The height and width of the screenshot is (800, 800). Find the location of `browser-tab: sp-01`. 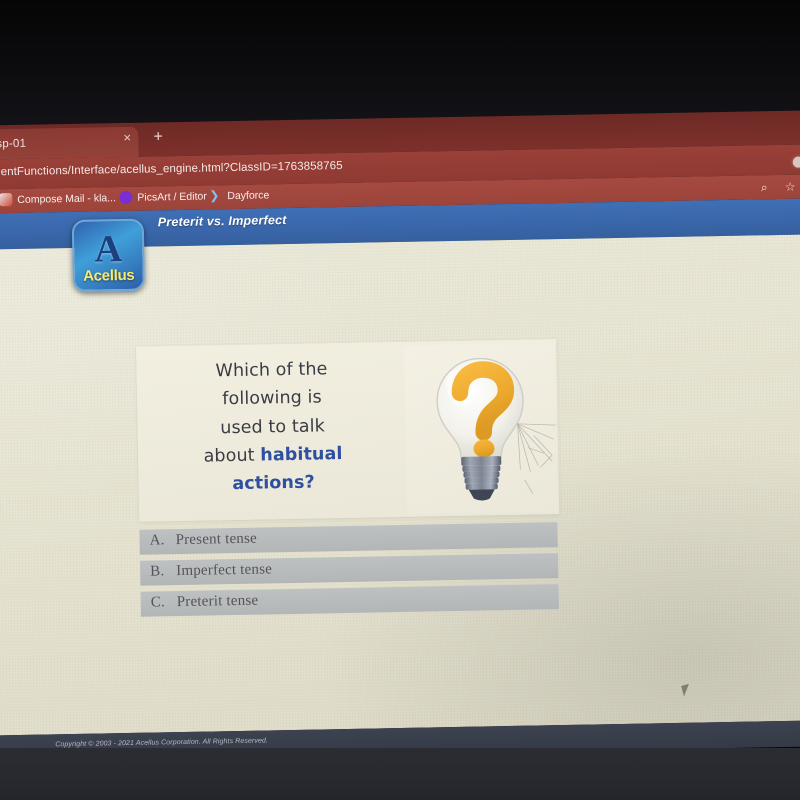

browser-tab: sp-01 is located at coordinates (69, 143).